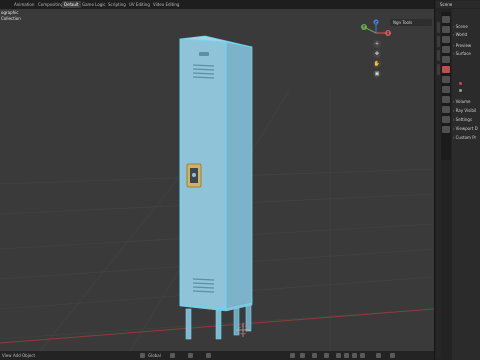 This screenshot has height=360, width=480. Describe the element at coordinates (460, 83) in the screenshot. I see `surface-color-dot` at that location.